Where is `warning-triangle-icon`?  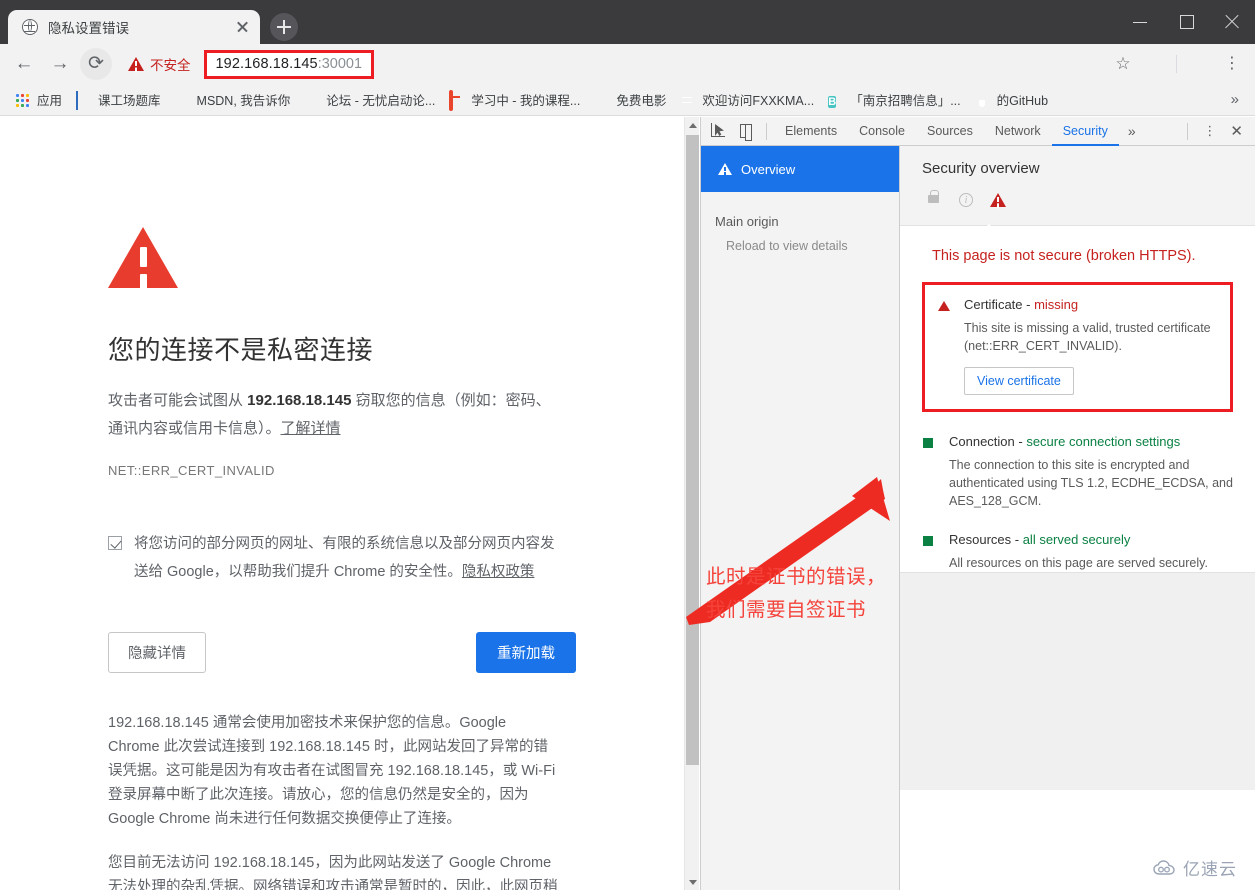
warning-triangle-icon is located at coordinates (725, 169).